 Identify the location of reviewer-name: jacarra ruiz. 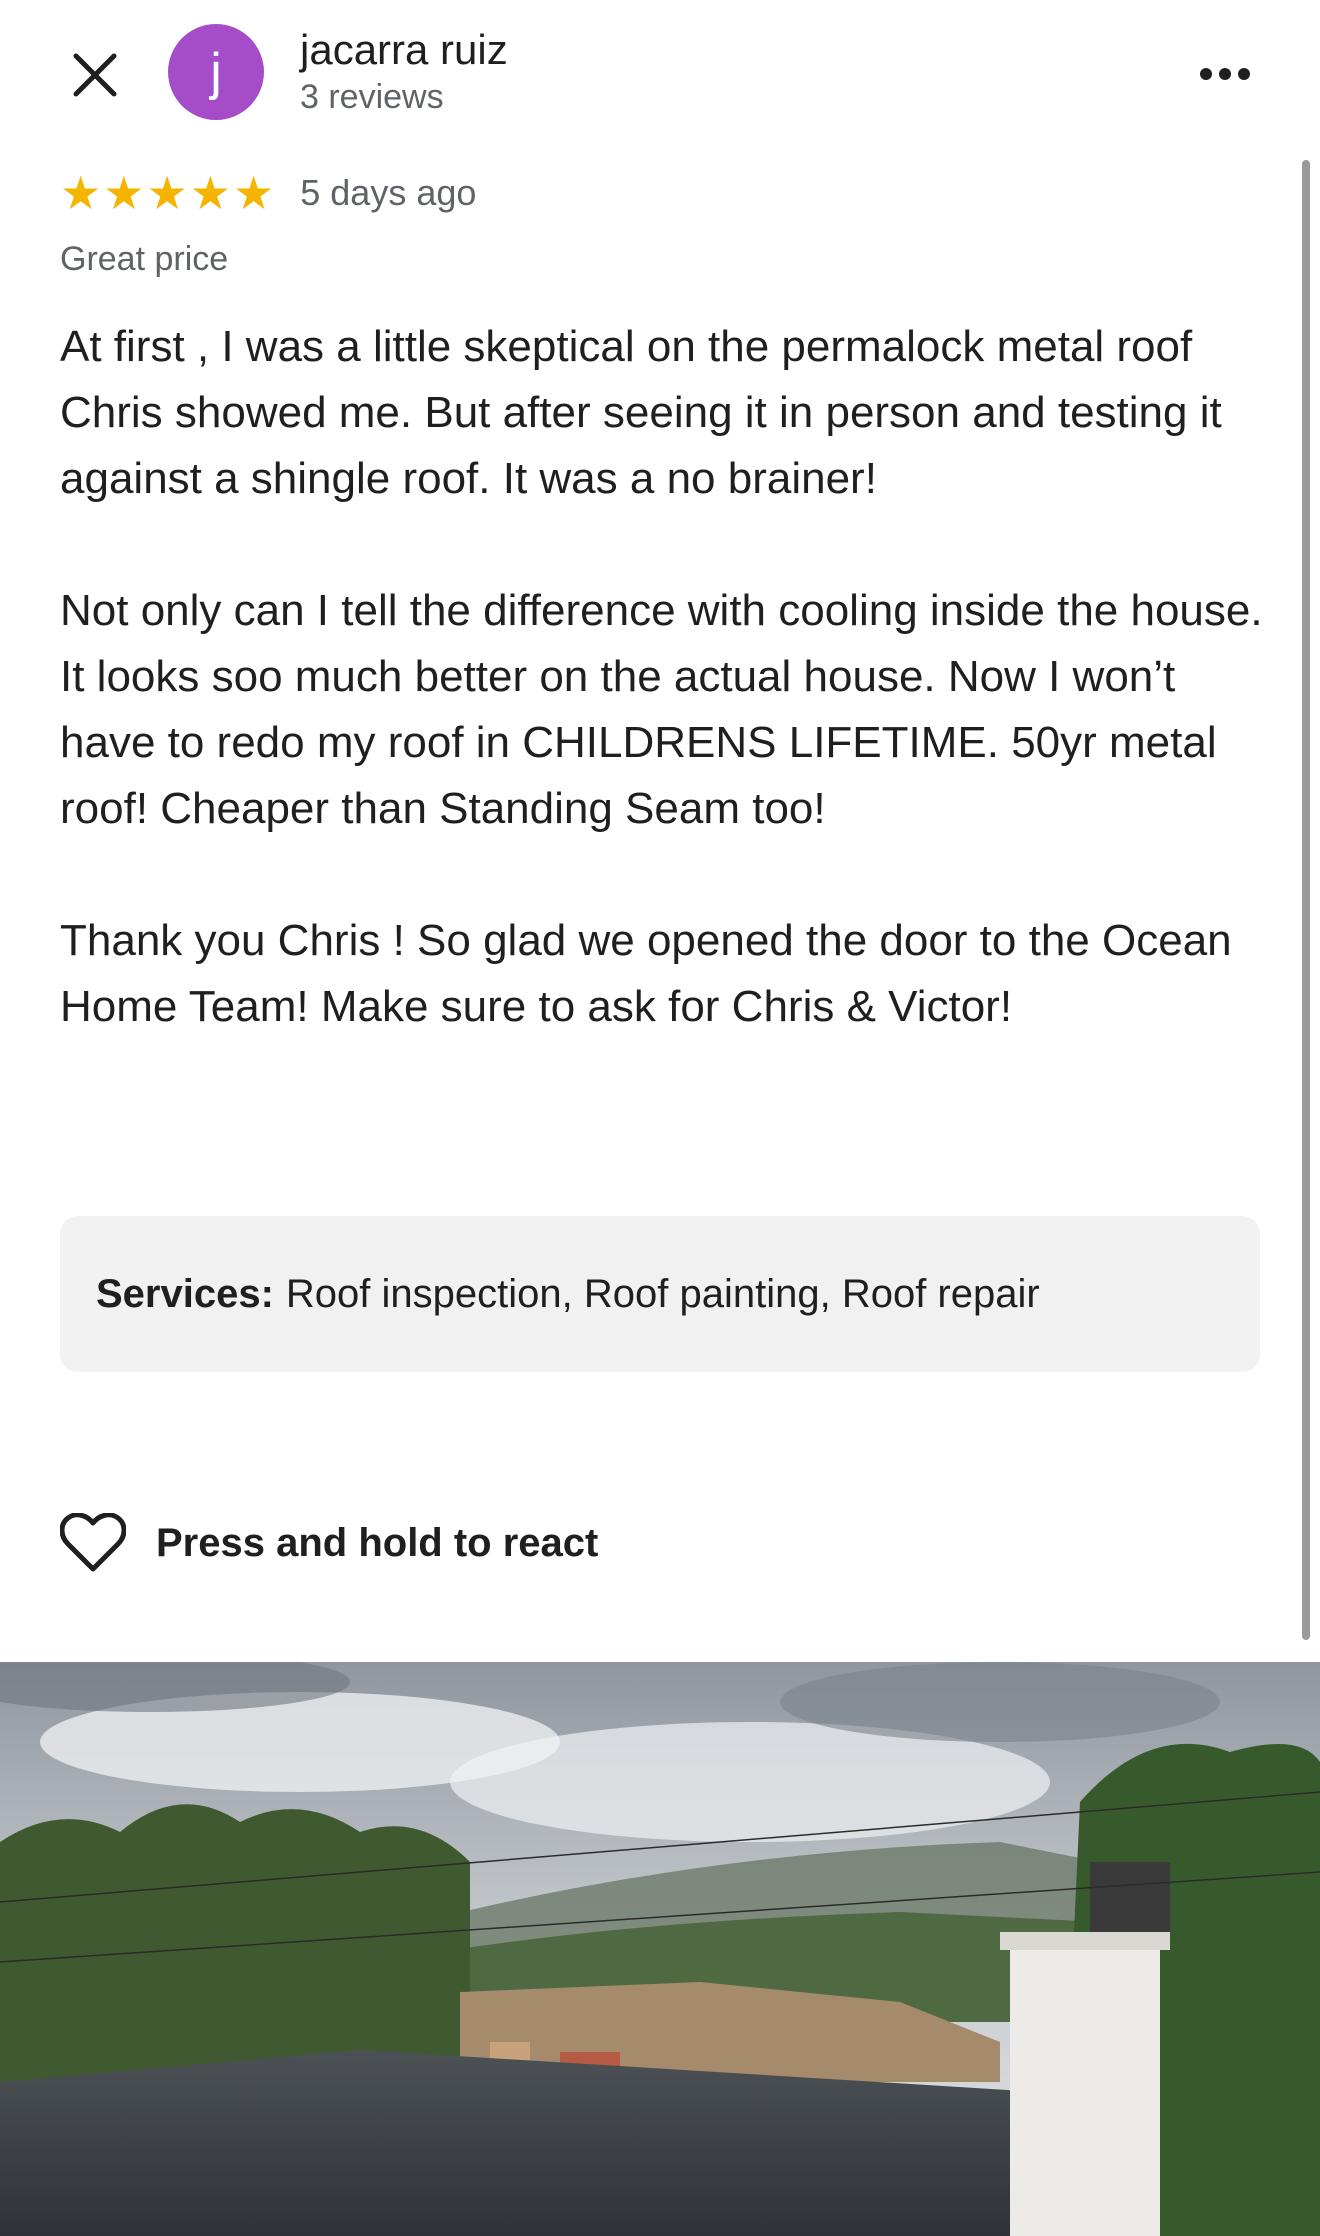
(404, 50).